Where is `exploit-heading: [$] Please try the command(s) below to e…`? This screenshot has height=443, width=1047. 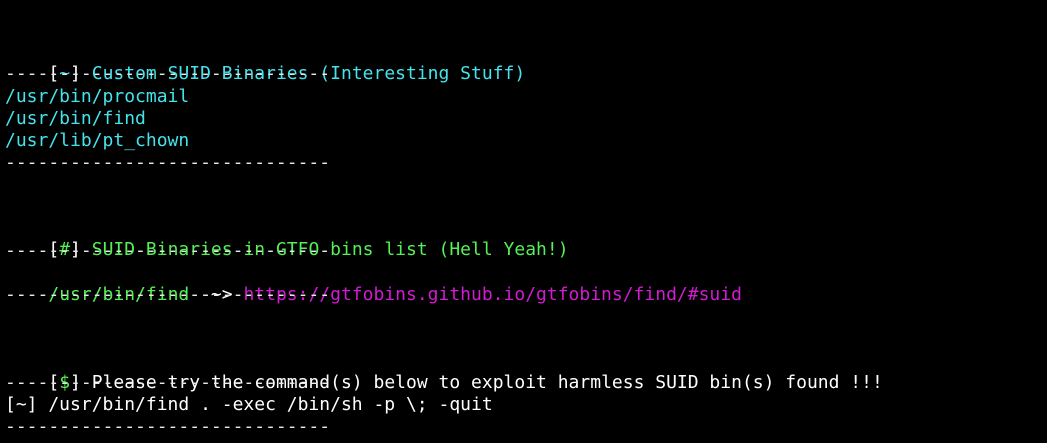 exploit-heading: [$] Please try the command(s) below to e… is located at coordinates (443, 371).